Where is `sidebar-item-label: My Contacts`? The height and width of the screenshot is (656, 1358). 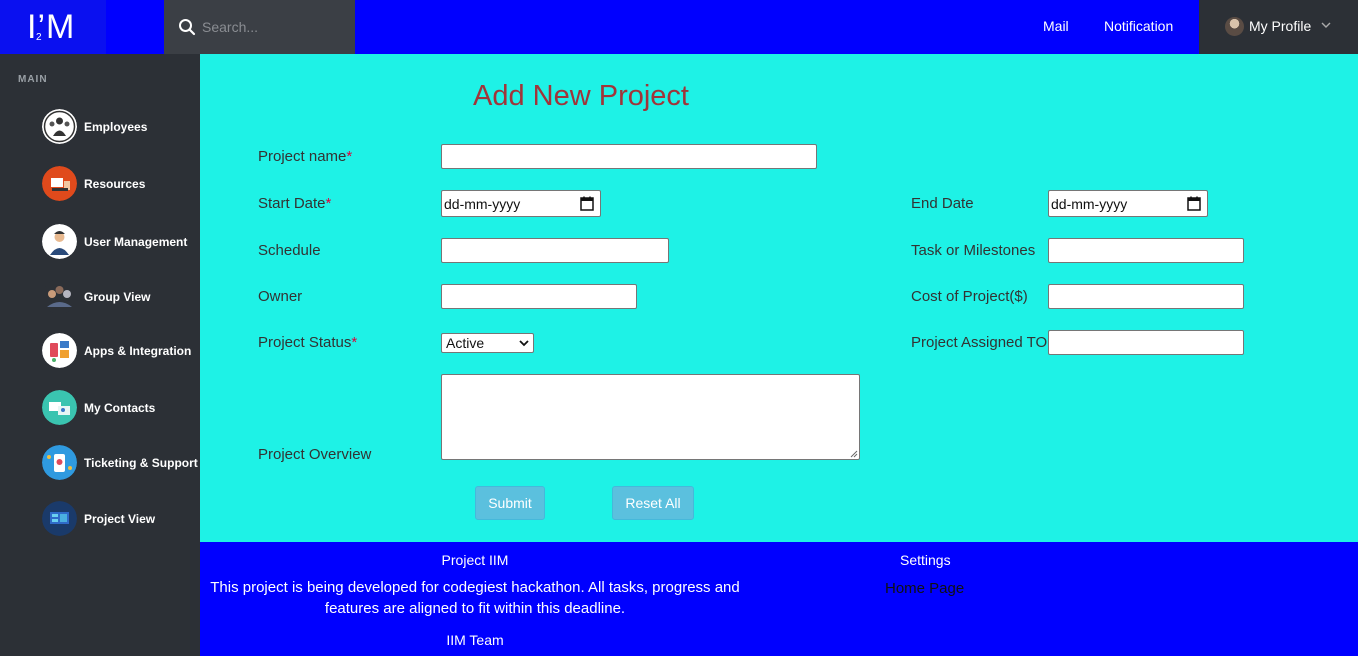 sidebar-item-label: My Contacts is located at coordinates (120, 408).